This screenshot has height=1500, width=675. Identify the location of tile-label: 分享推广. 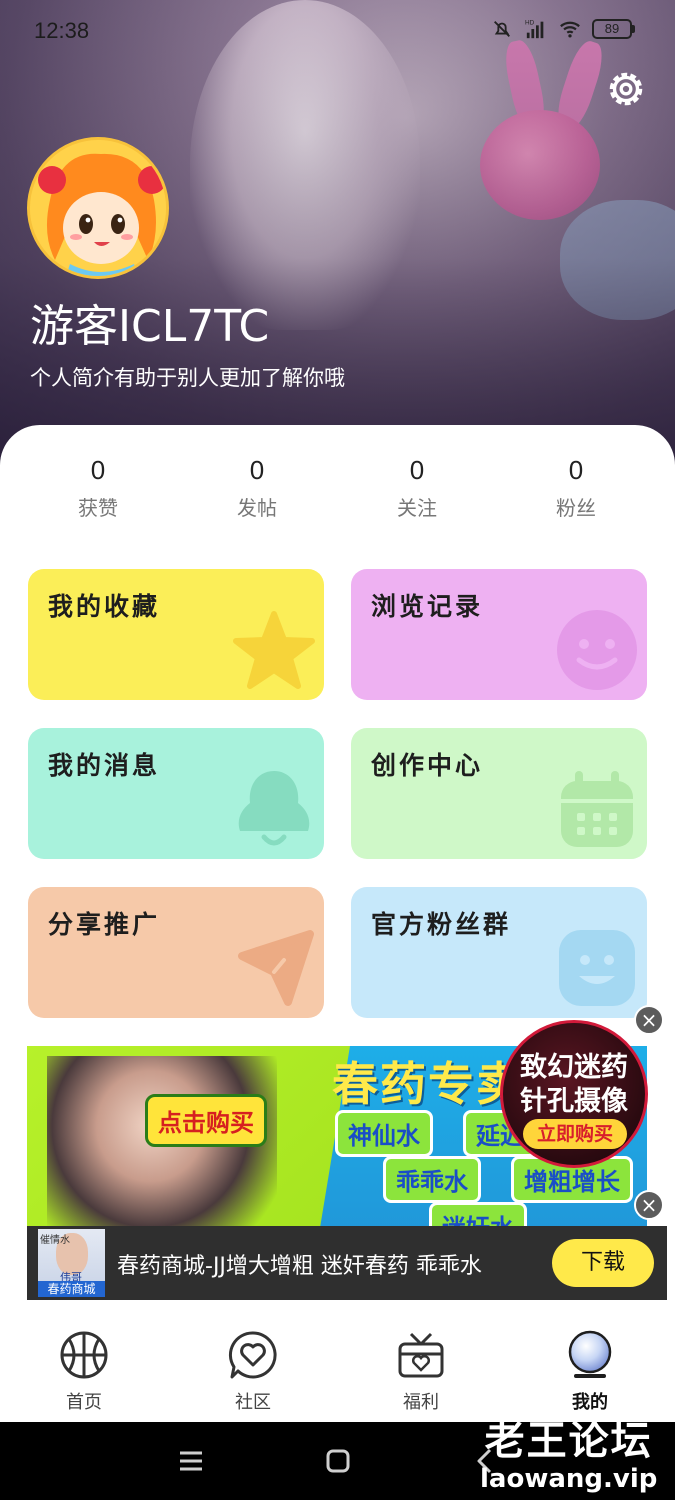
(104, 924).